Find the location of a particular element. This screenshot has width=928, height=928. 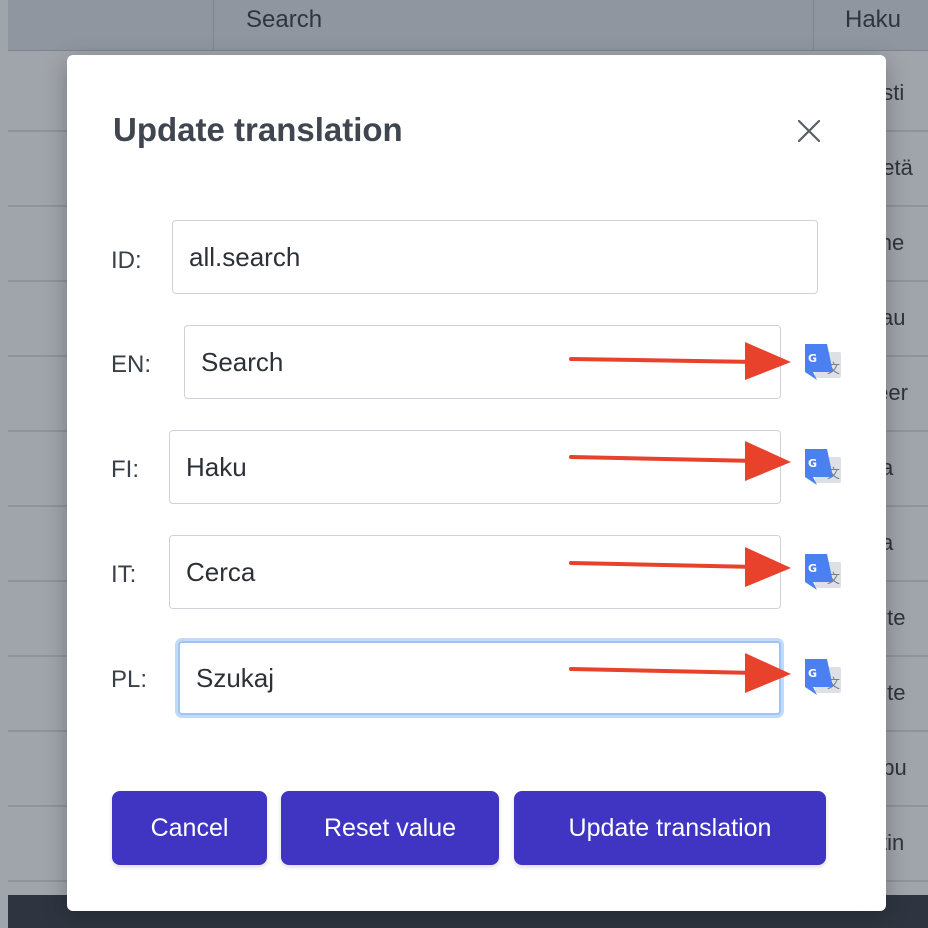

it-input is located at coordinates (475, 572).